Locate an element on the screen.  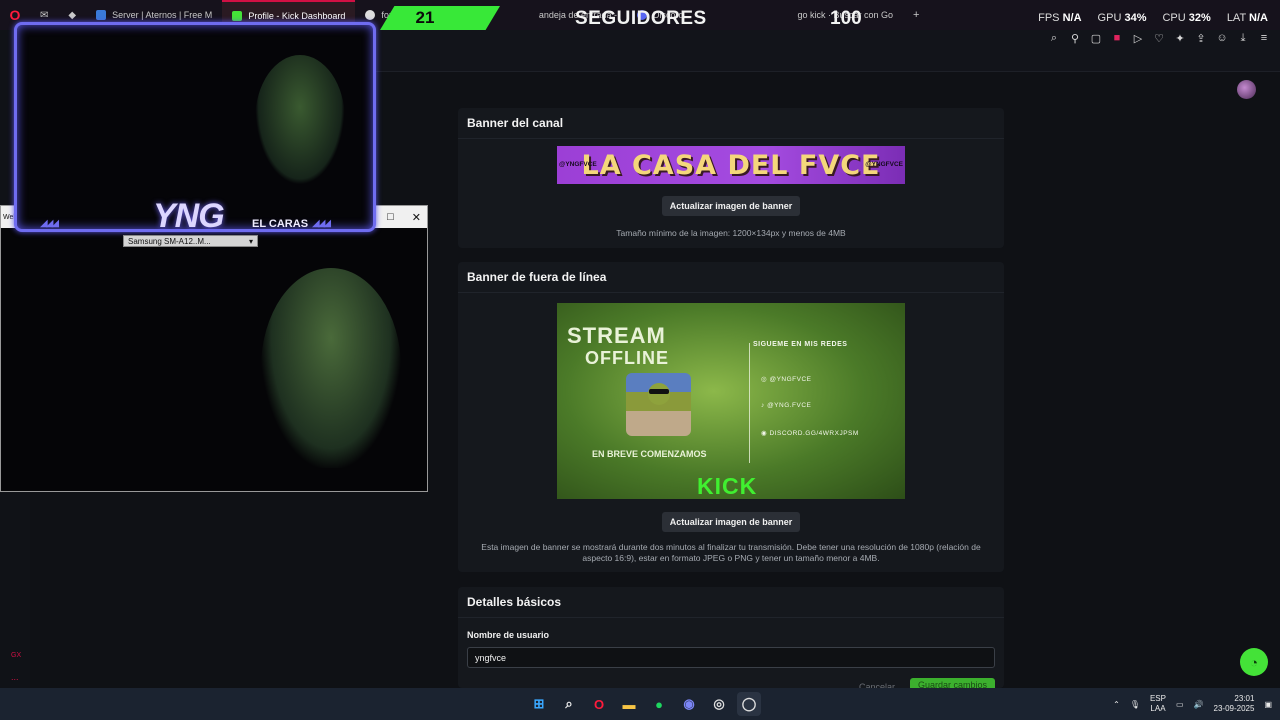
follow-text: SIGUEME EN MIS REDES is located at coordinates (800, 344).